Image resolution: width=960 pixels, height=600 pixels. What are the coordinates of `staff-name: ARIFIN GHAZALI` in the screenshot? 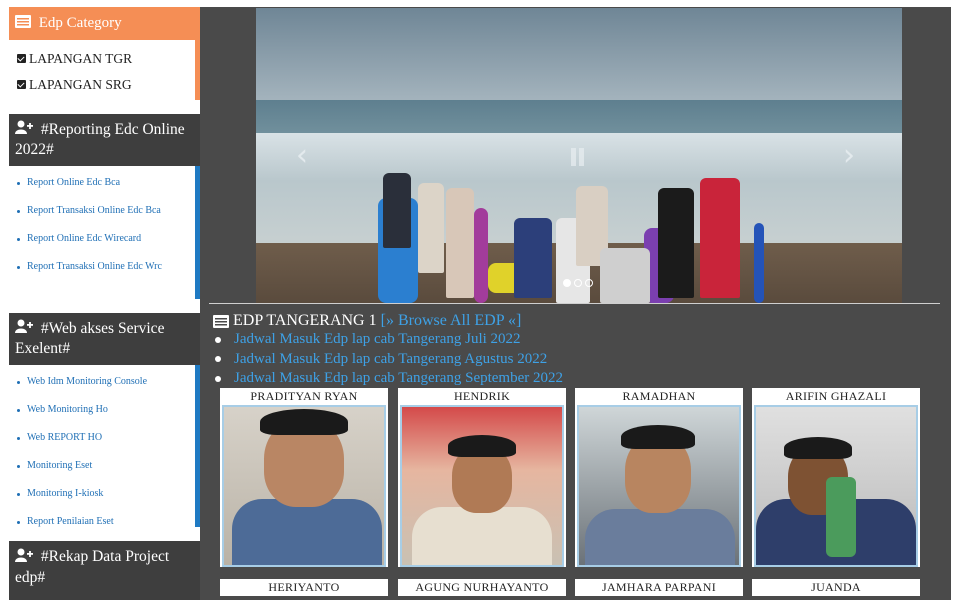 It's located at (836, 396).